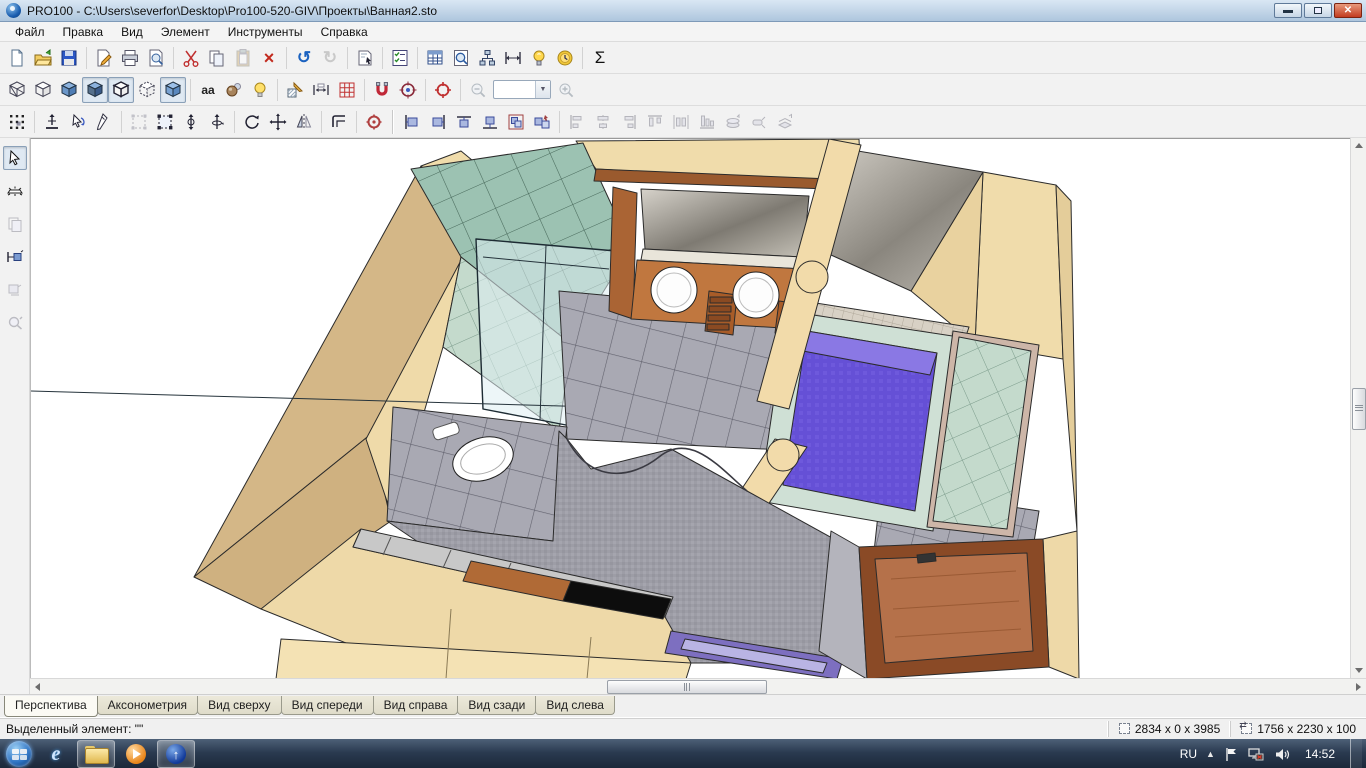 Image resolution: width=1366 pixels, height=768 pixels. Describe the element at coordinates (17, 122) in the screenshot. I see `snap-grid-button` at that location.